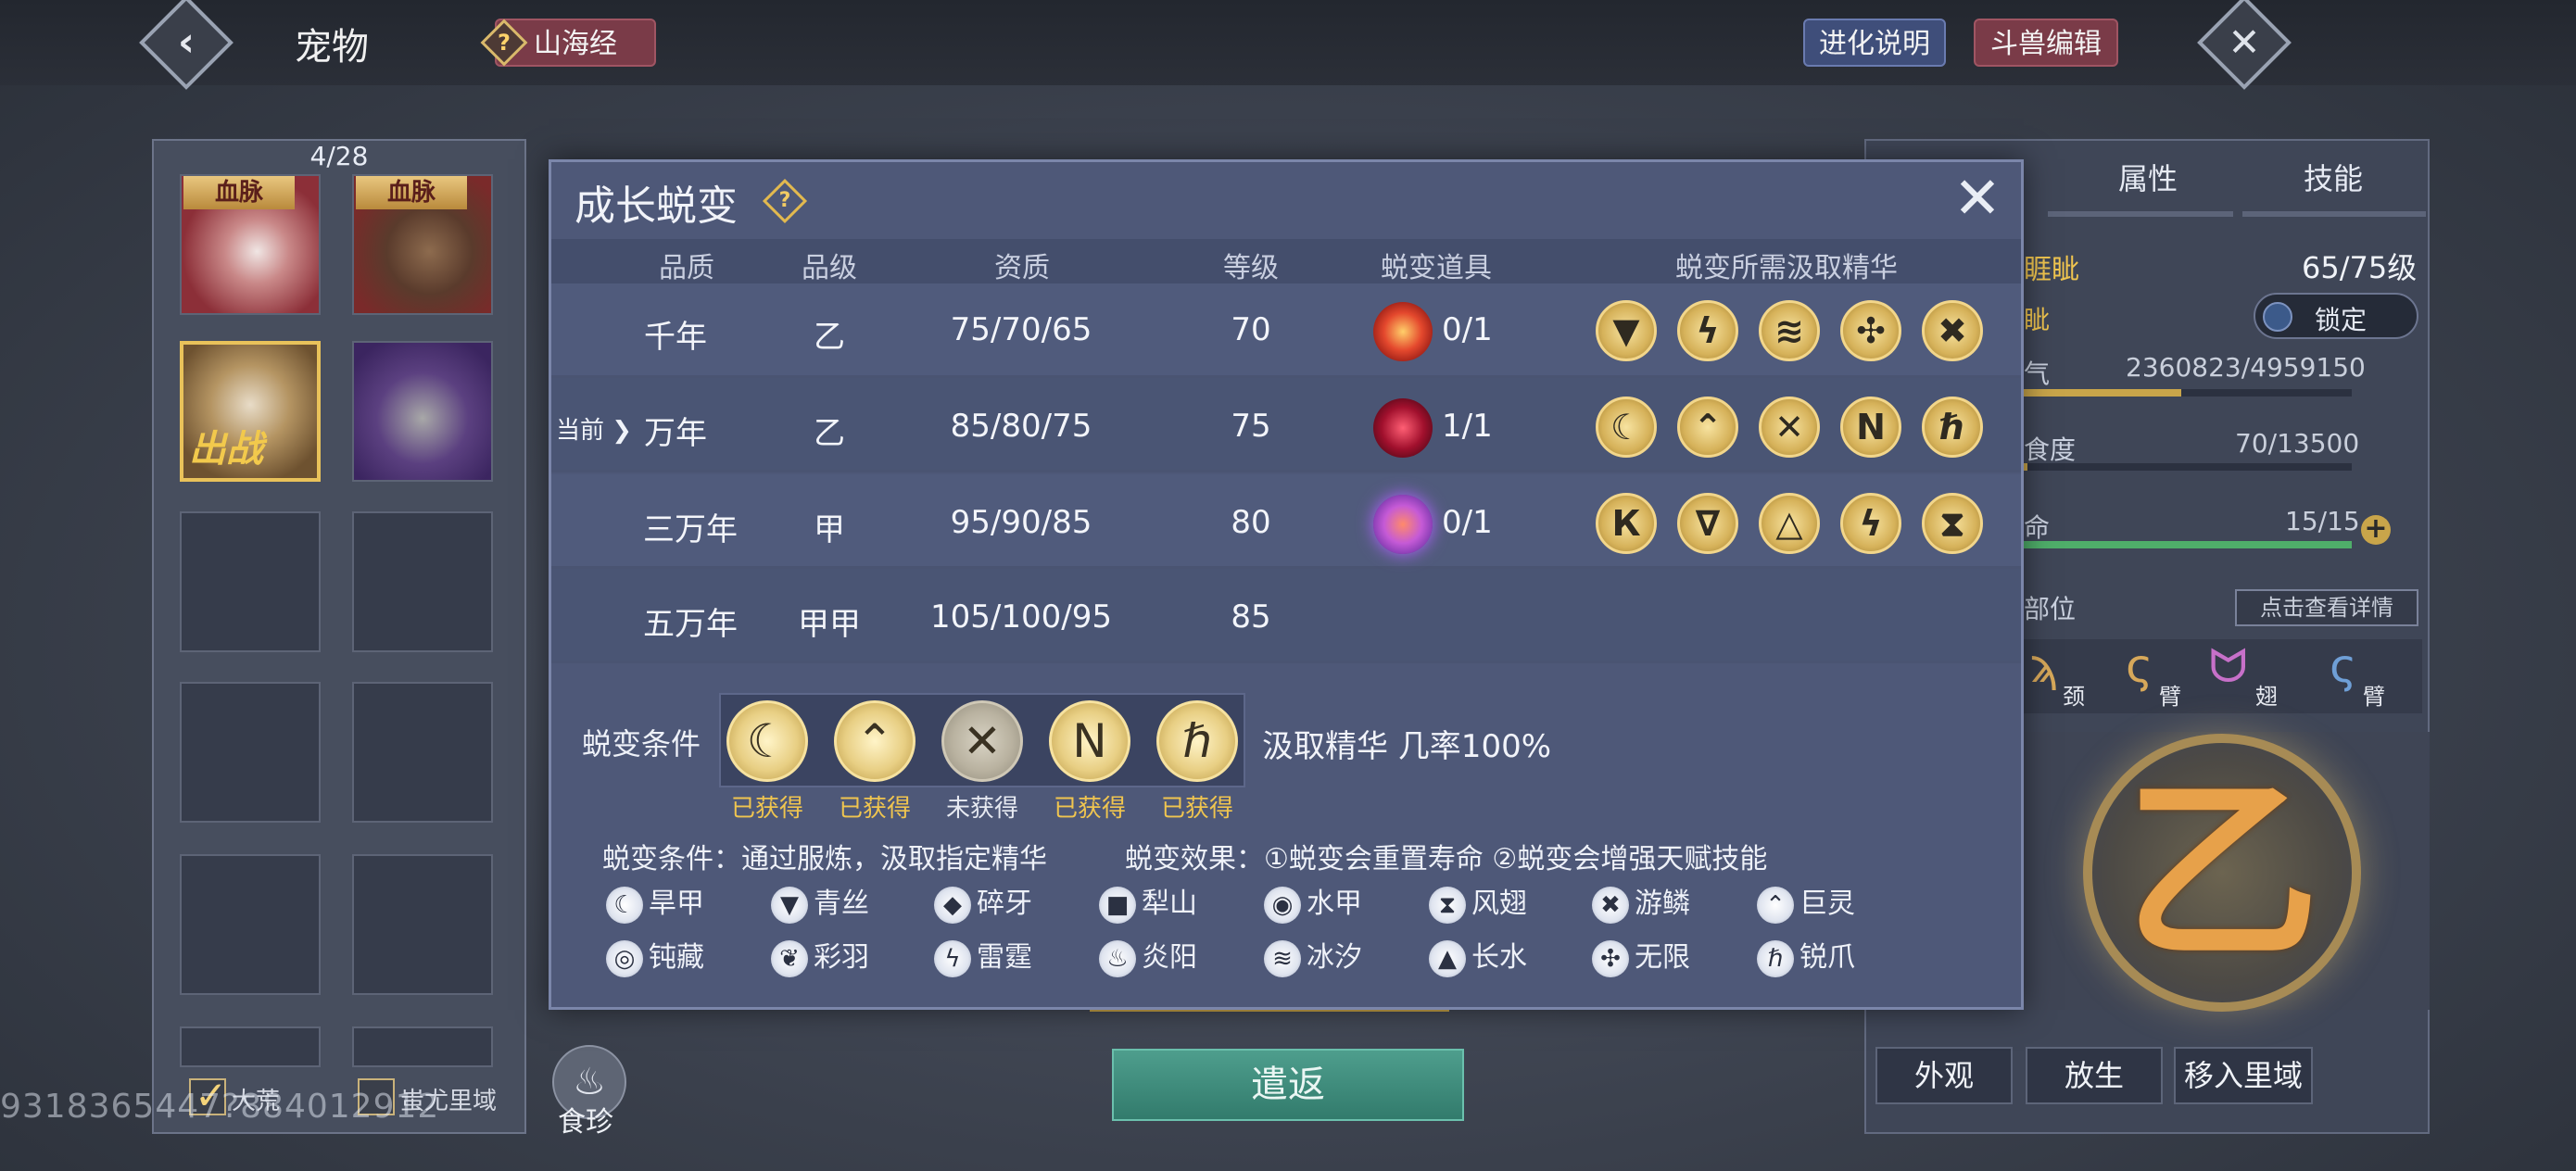  Describe the element at coordinates (422, 245) in the screenshot. I see `pet-slot-2: 血脉` at that location.